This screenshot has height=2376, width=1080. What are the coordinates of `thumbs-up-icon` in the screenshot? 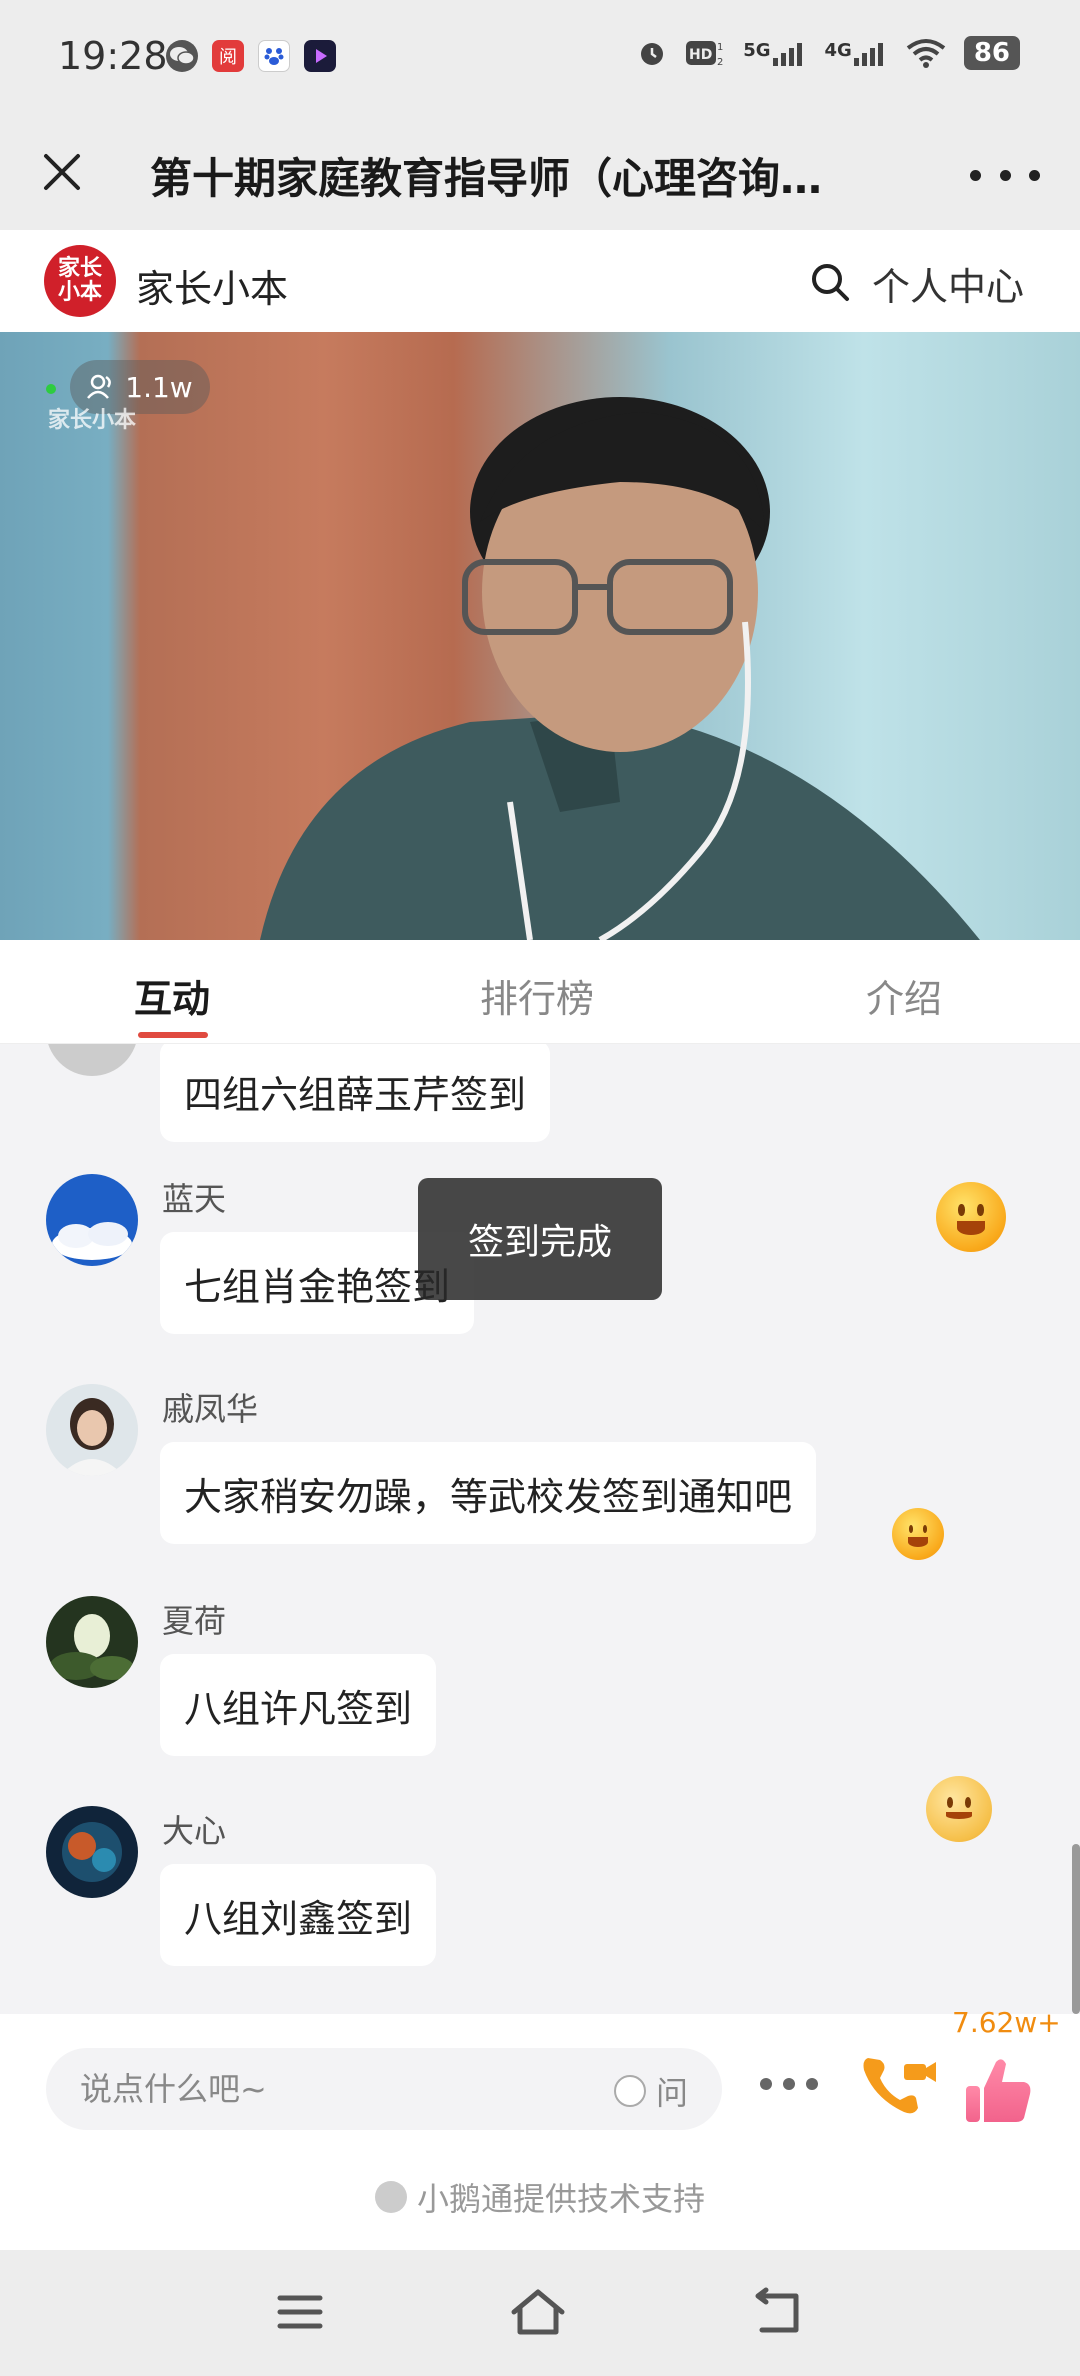 It's located at (998, 2090).